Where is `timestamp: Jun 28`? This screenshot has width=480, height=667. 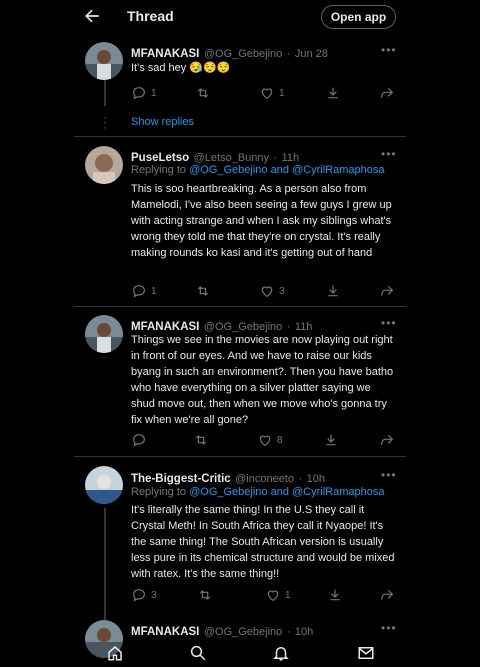 timestamp: Jun 28 is located at coordinates (311, 54).